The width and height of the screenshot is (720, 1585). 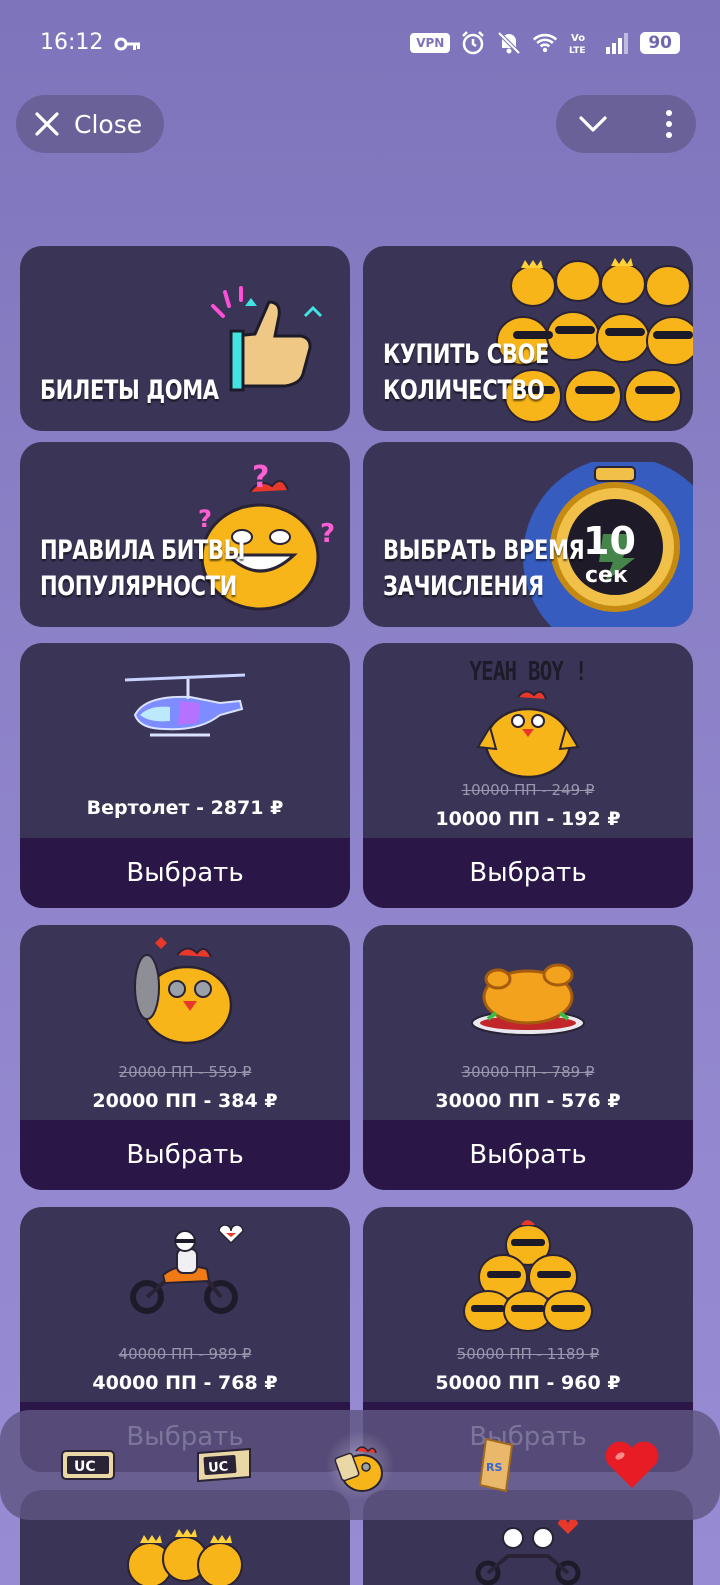 What do you see at coordinates (185, 534) in the screenshot?
I see `promo-card-rules: ? ? ? ПРАВИЛА БИТВЫ ПОПУЛЯРНОСТИ` at bounding box center [185, 534].